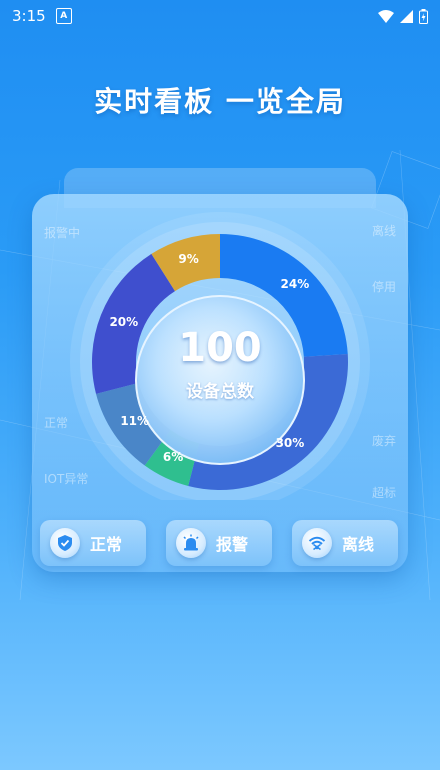 The image size is (440, 770). What do you see at coordinates (220, 101) in the screenshot?
I see `page-headline: 实时看板 一览全局` at bounding box center [220, 101].